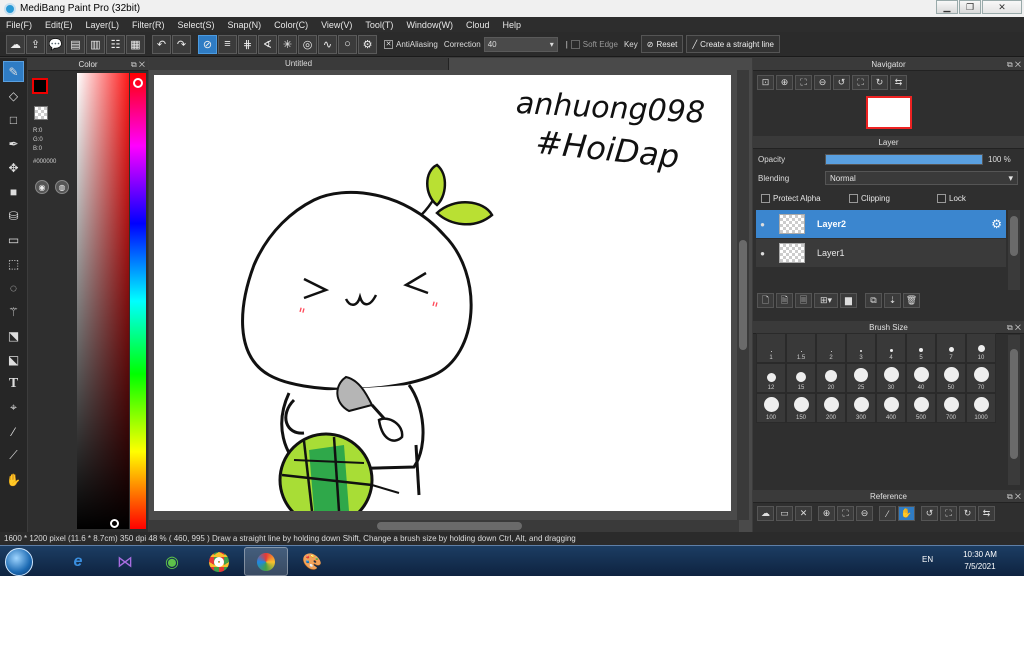 The height and width of the screenshot is (661, 1024). I want to click on visual-studio-taskbar-button: ⋈, so click(125, 561).